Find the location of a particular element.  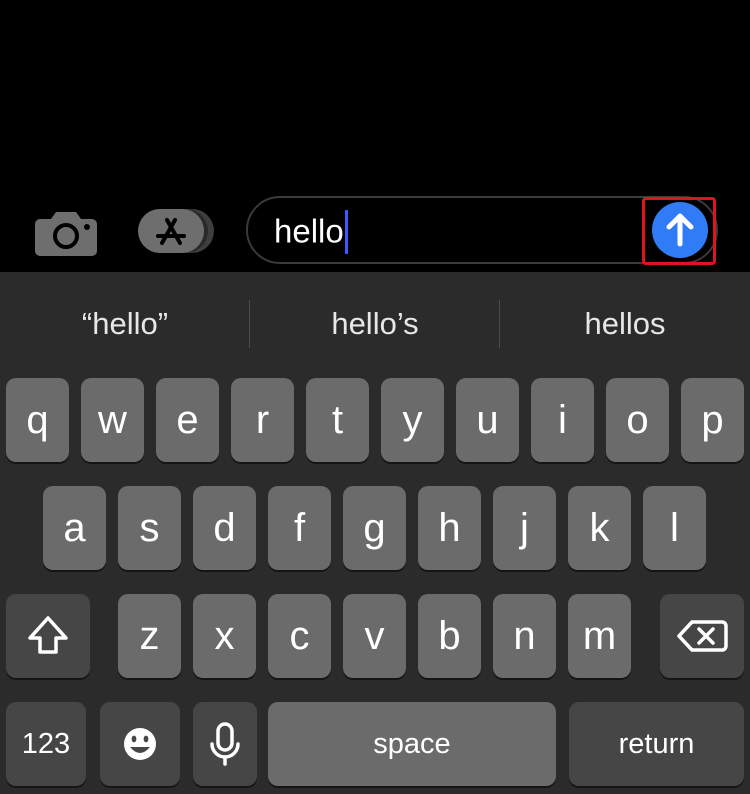

key-v: v is located at coordinates (374, 636).